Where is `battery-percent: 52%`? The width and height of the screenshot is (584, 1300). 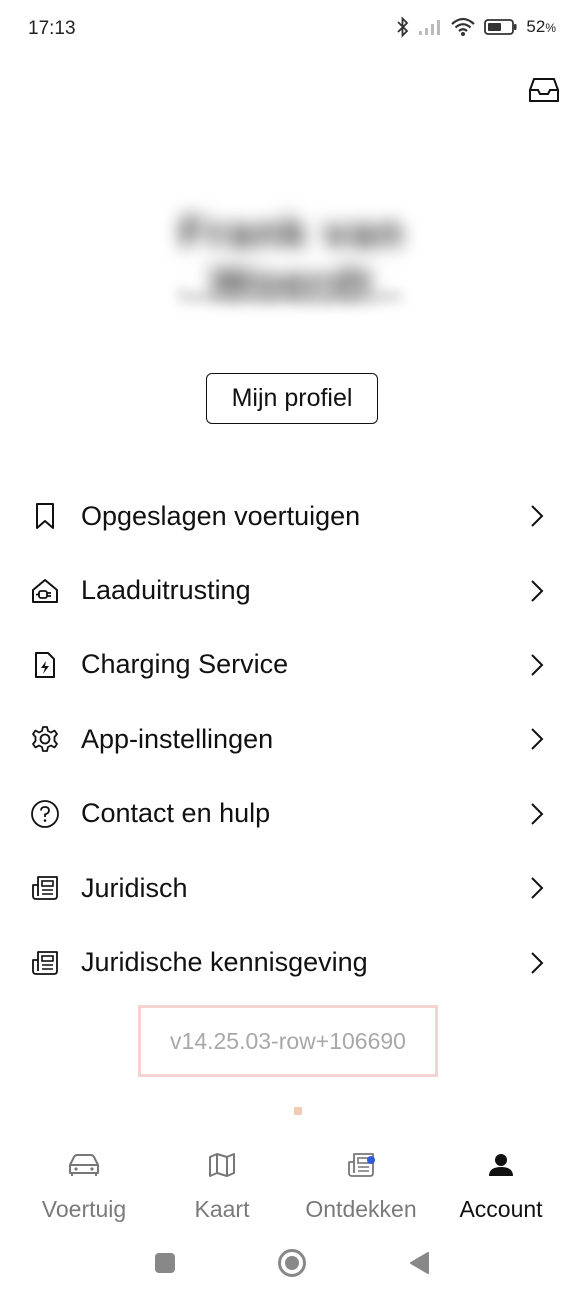
battery-percent: 52% is located at coordinates (541, 27).